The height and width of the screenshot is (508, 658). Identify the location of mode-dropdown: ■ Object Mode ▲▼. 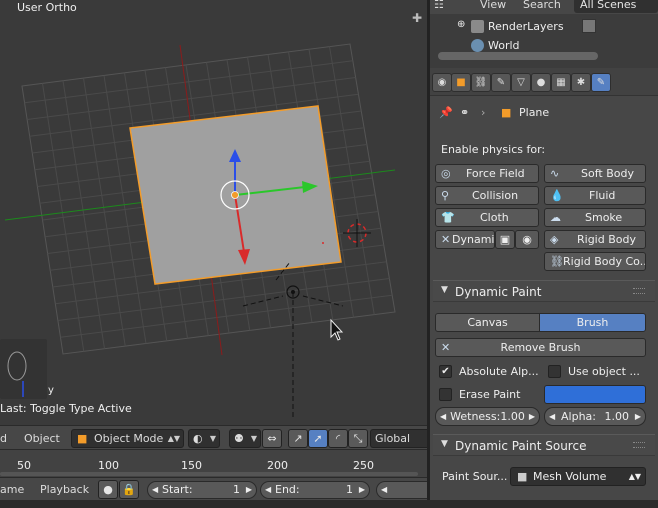
(127, 438).